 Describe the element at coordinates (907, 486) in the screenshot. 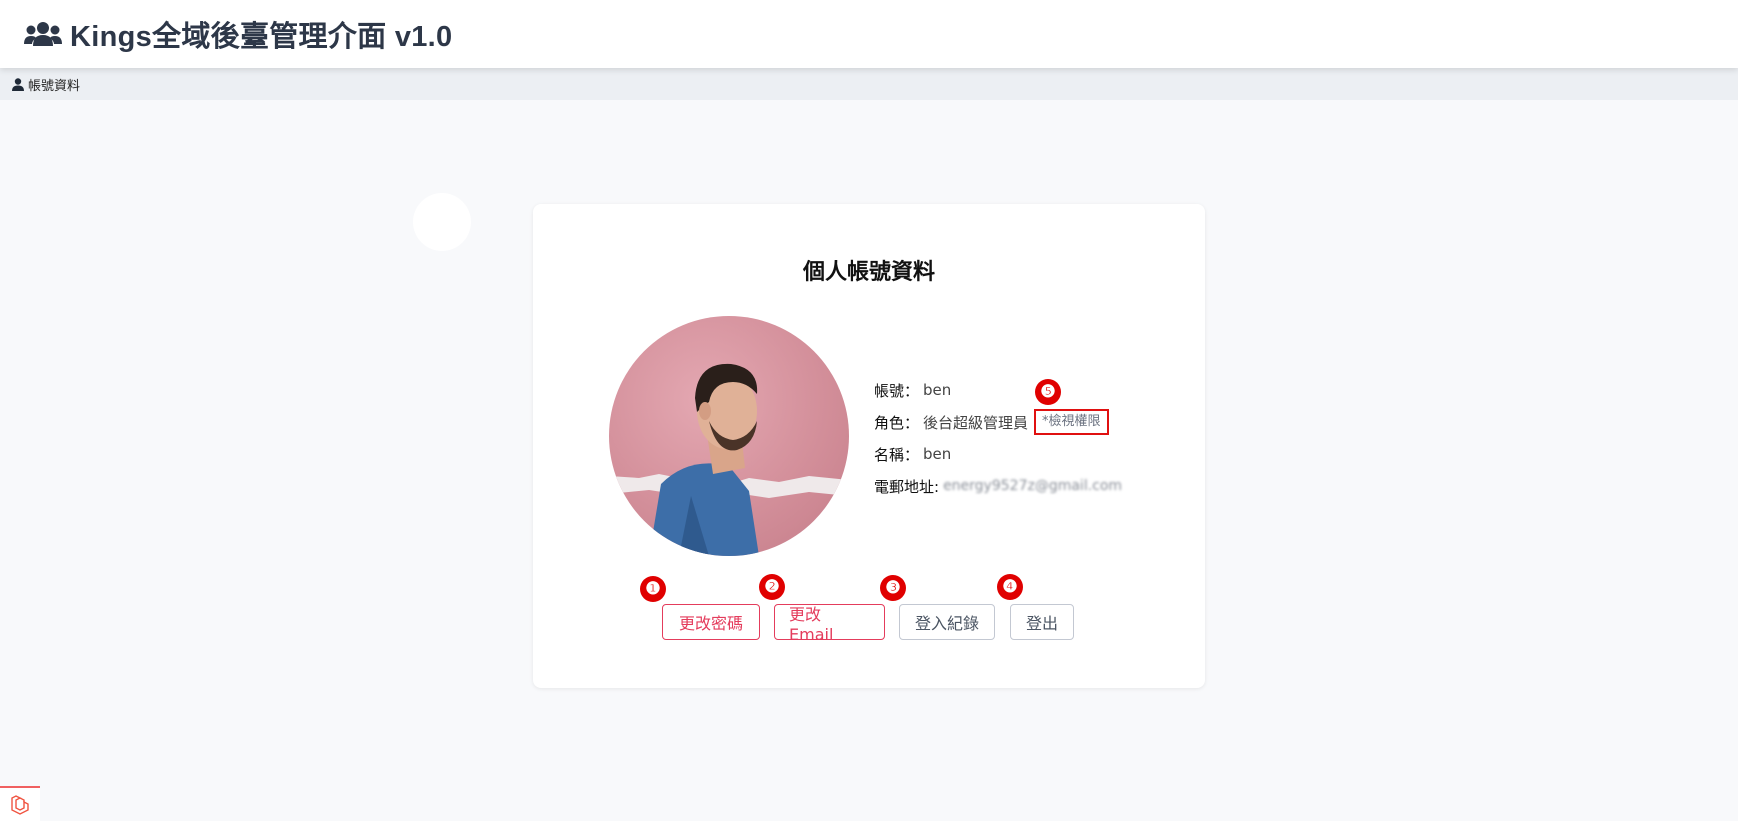

I see `email-label: 電郵地址:` at that location.